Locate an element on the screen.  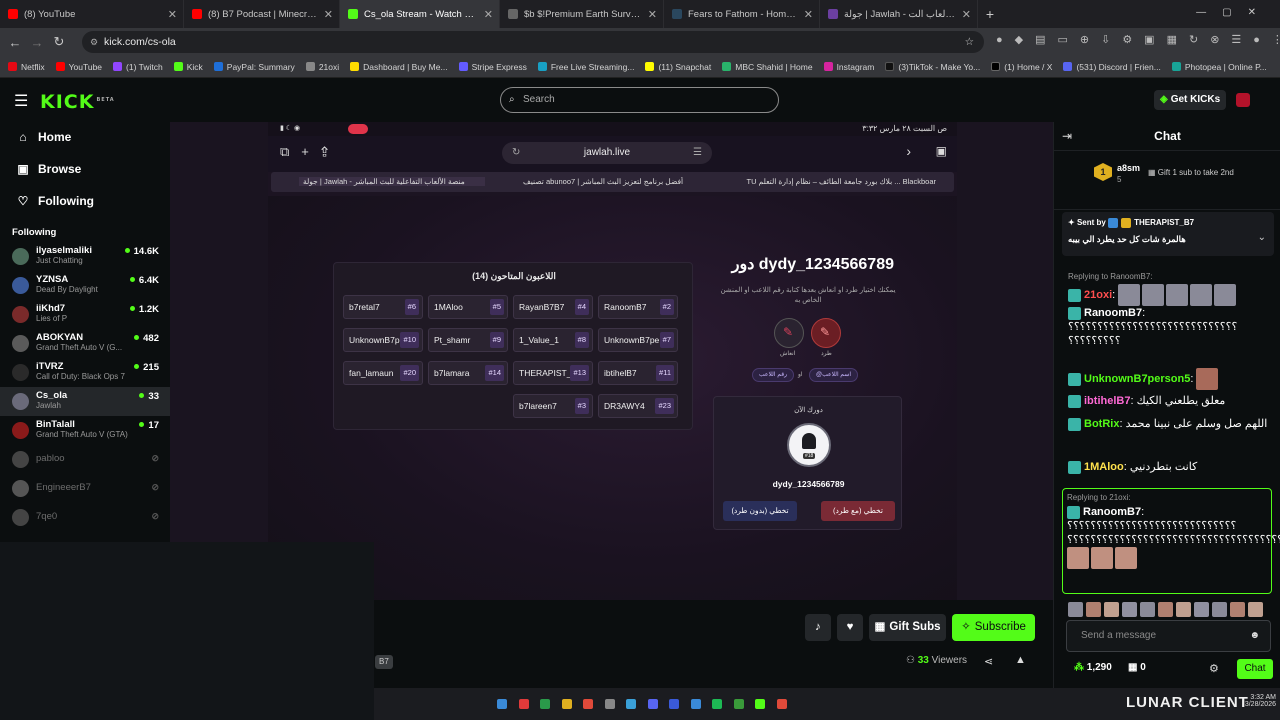
settings-gear-icon: ⚙ is located at coordinates (1214, 668).